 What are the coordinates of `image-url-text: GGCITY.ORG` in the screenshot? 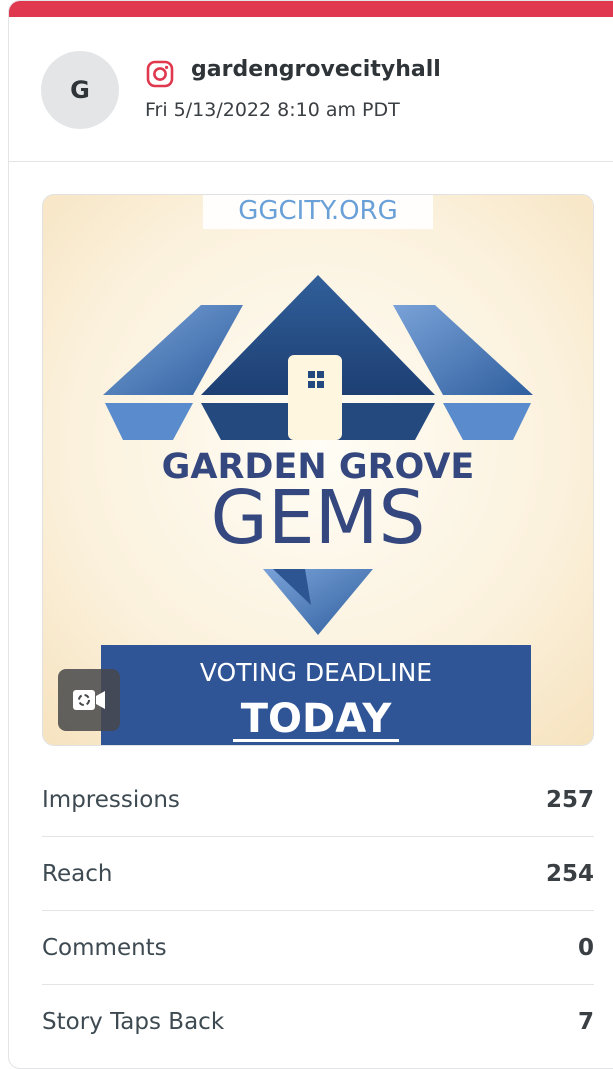 It's located at (318, 211).